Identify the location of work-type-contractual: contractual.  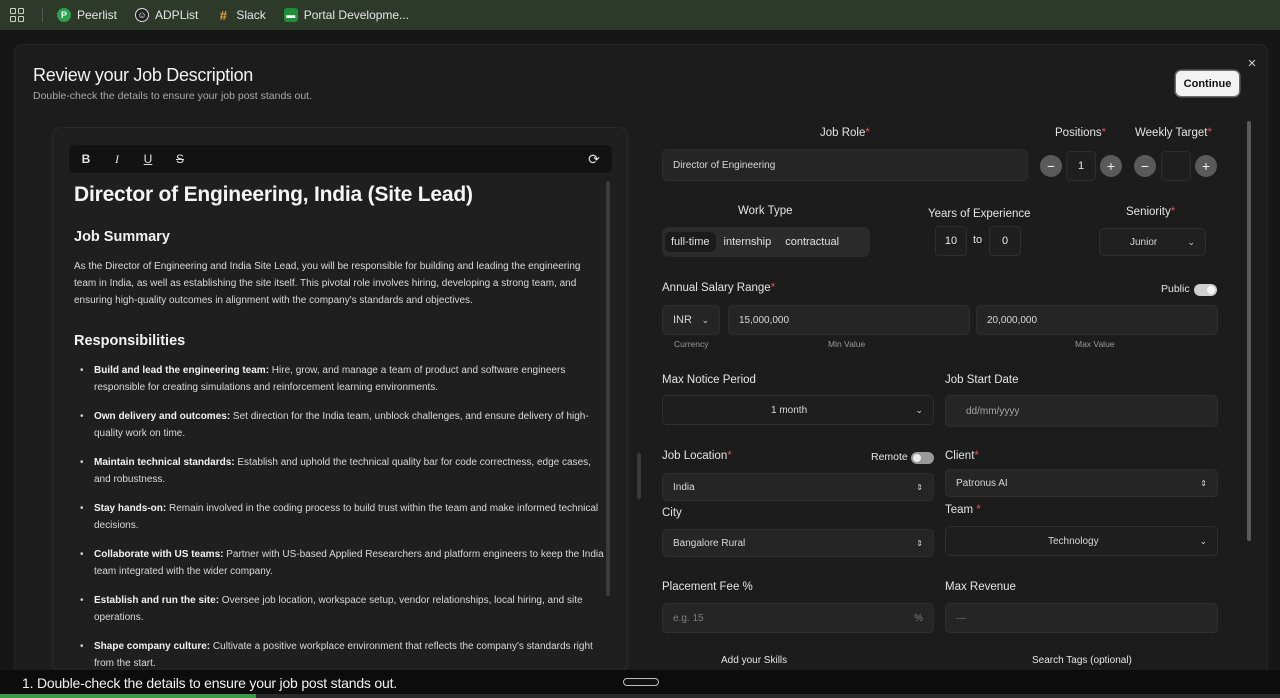
(812, 242).